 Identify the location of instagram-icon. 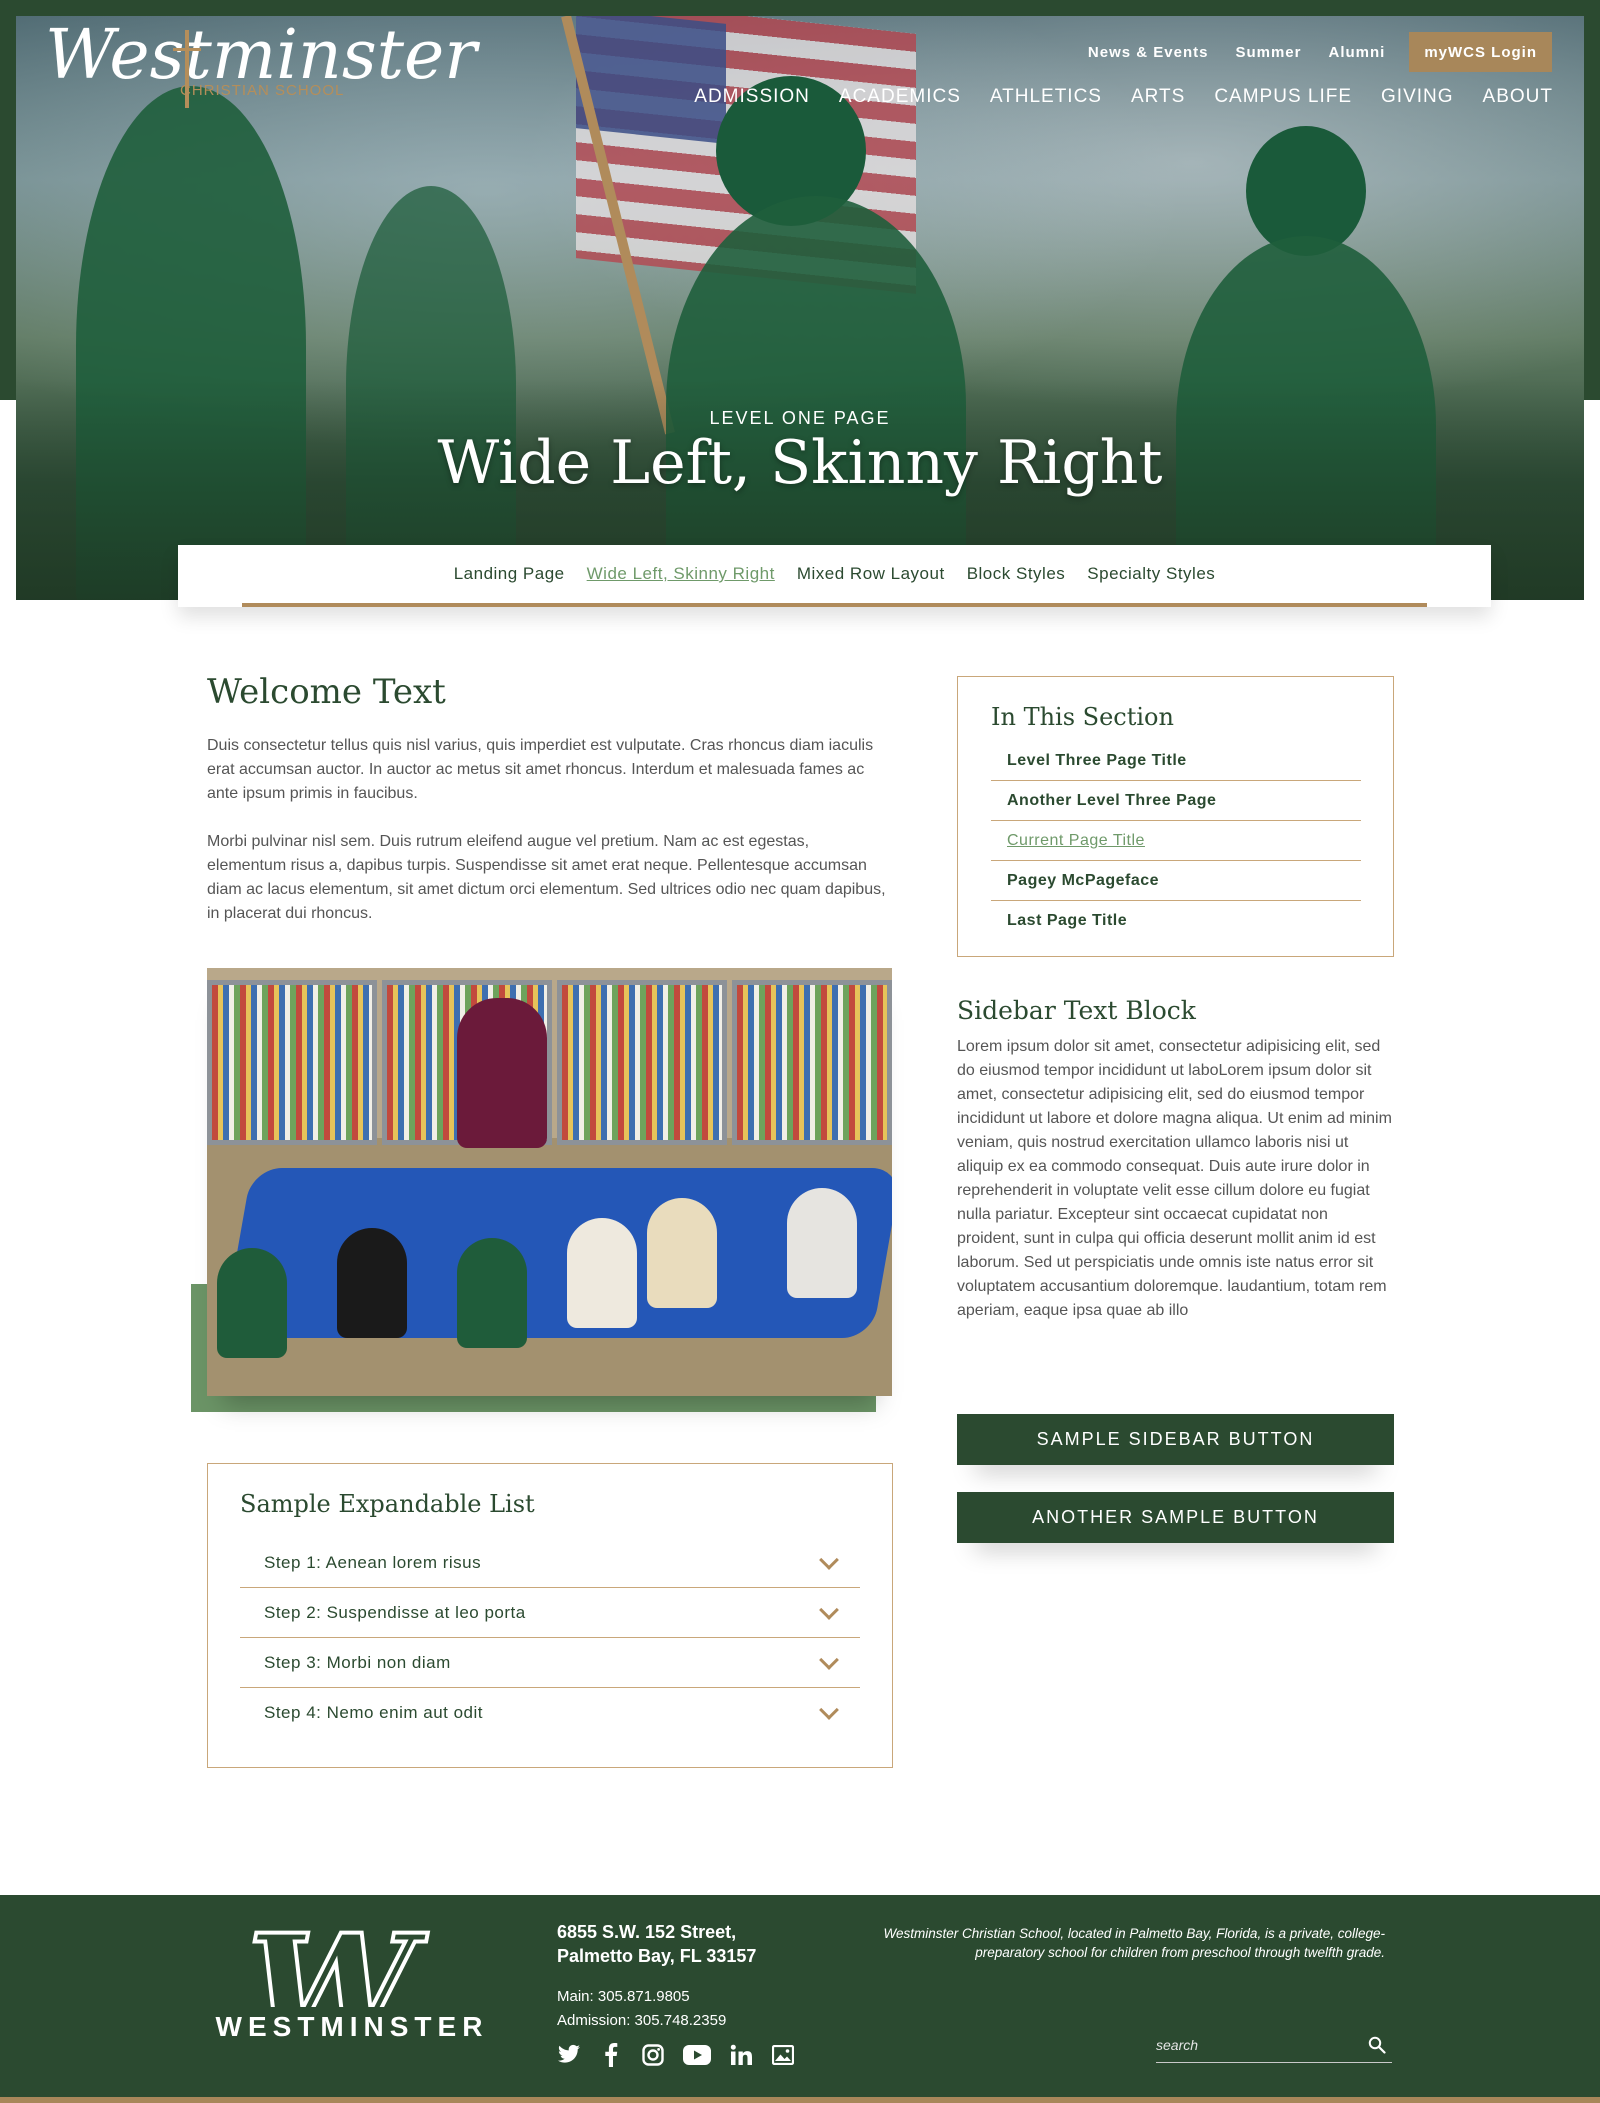
(653, 2055).